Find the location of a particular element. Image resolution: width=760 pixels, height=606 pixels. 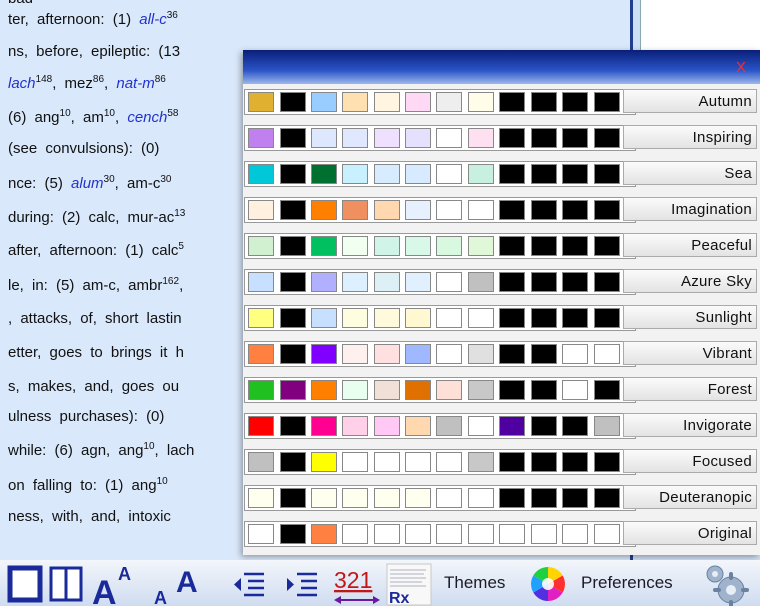

rubric-text: nce: (5) is located at coordinates (40, 183).